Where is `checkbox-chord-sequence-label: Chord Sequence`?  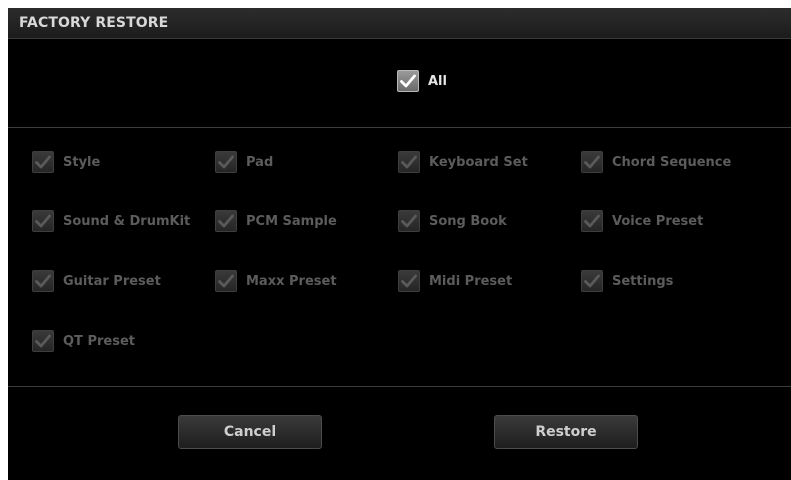
checkbox-chord-sequence-label: Chord Sequence is located at coordinates (672, 162).